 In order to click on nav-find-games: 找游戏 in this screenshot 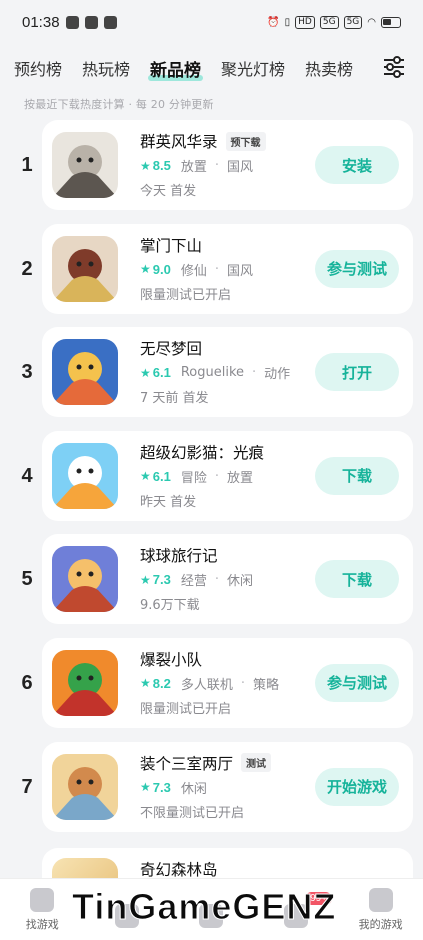, I will do `click(42, 910)`.